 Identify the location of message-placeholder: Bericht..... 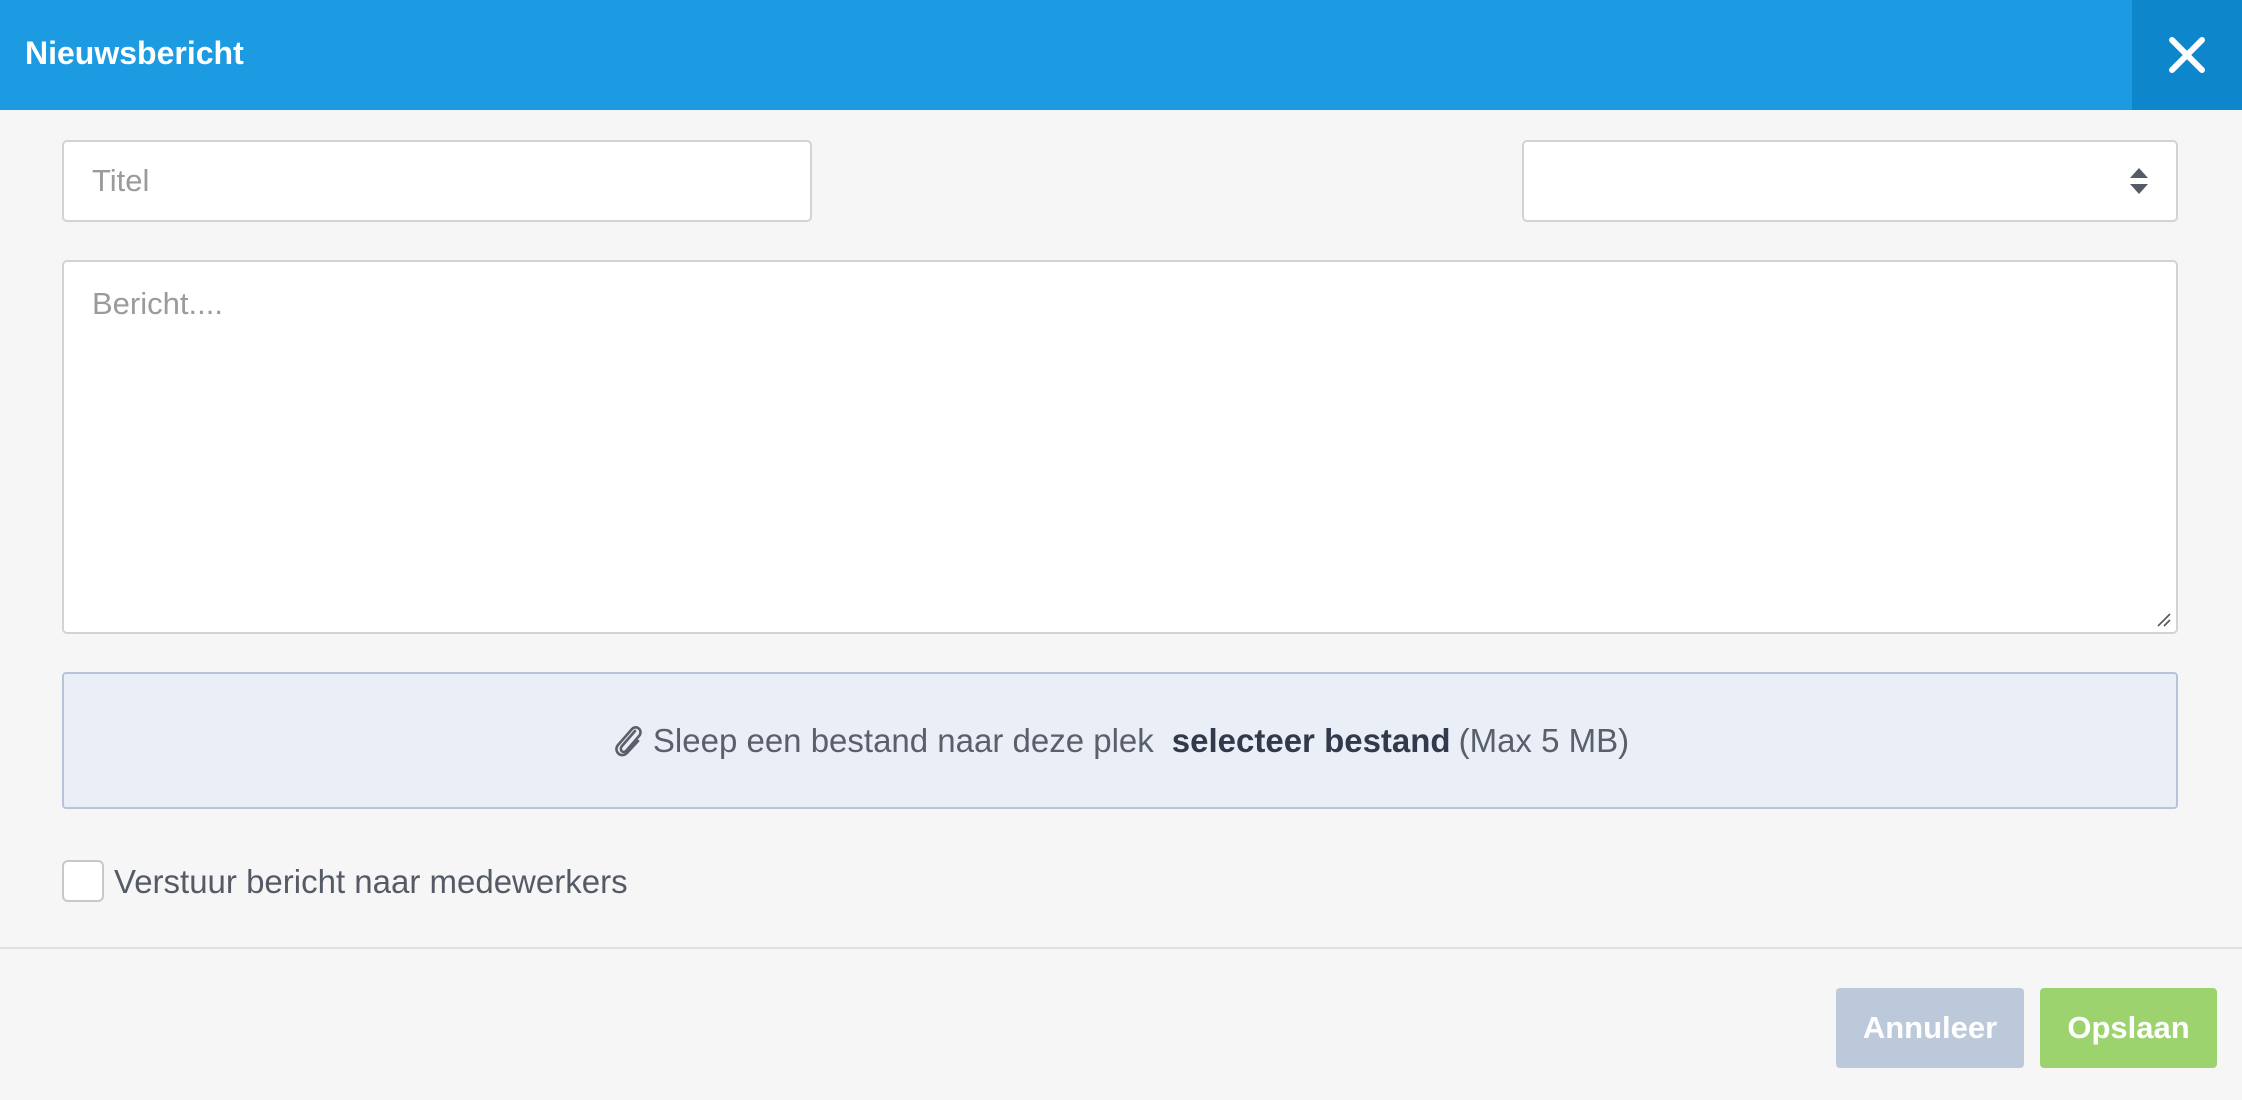
(157, 303).